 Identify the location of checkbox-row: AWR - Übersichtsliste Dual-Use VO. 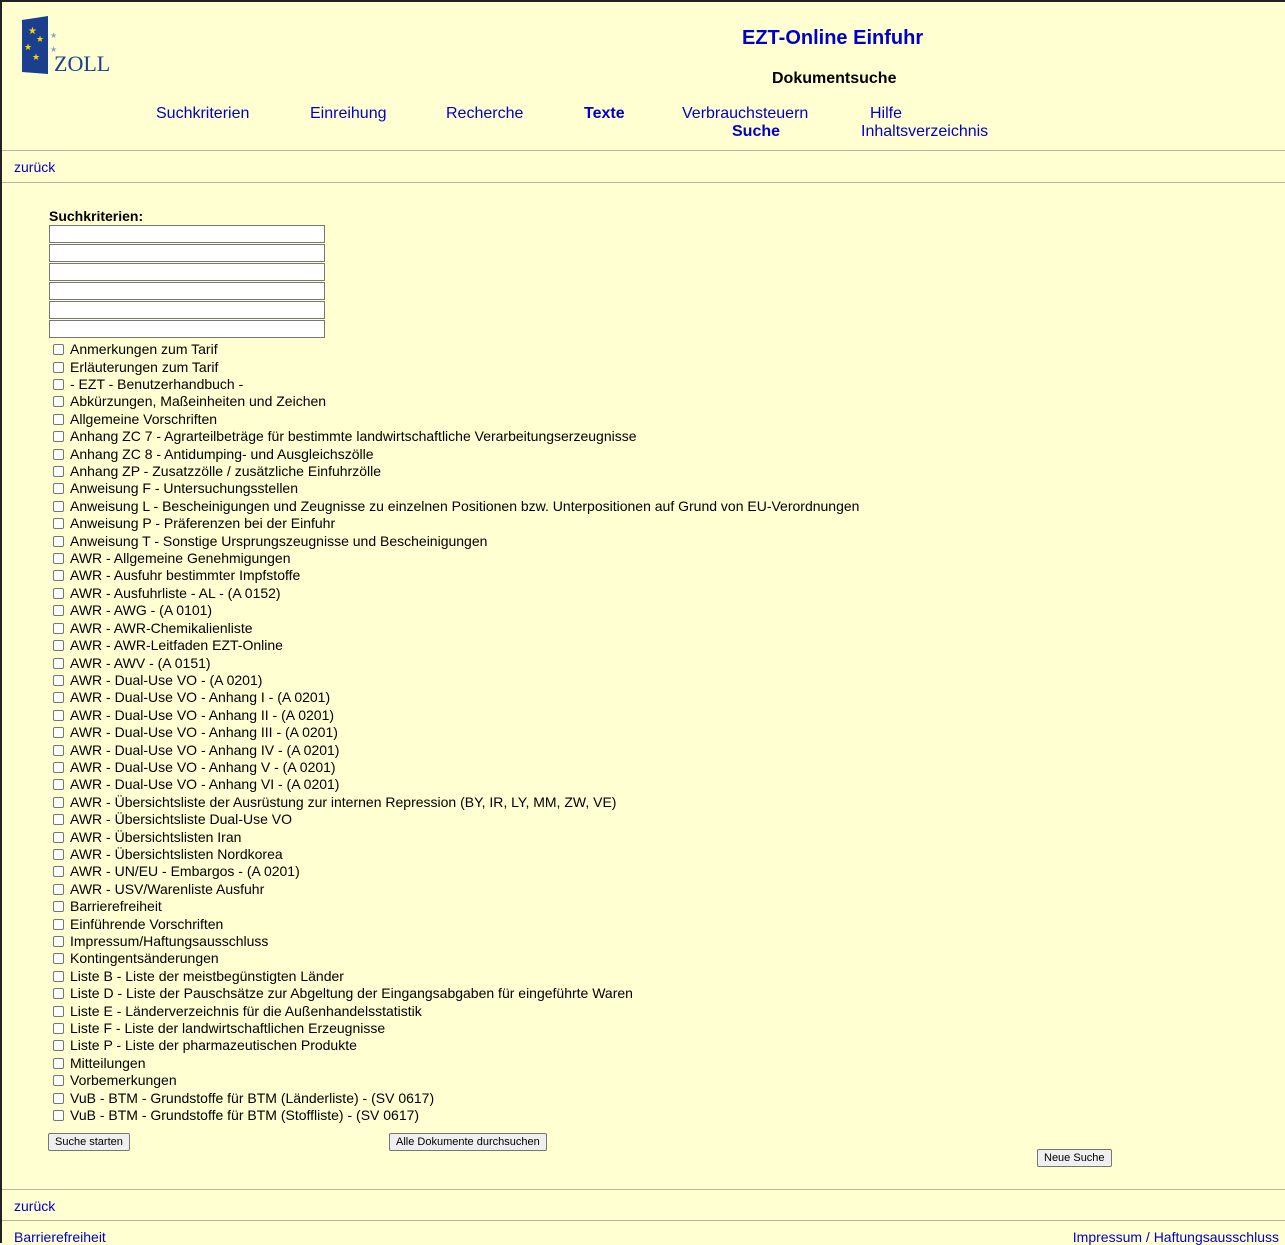
(454, 819).